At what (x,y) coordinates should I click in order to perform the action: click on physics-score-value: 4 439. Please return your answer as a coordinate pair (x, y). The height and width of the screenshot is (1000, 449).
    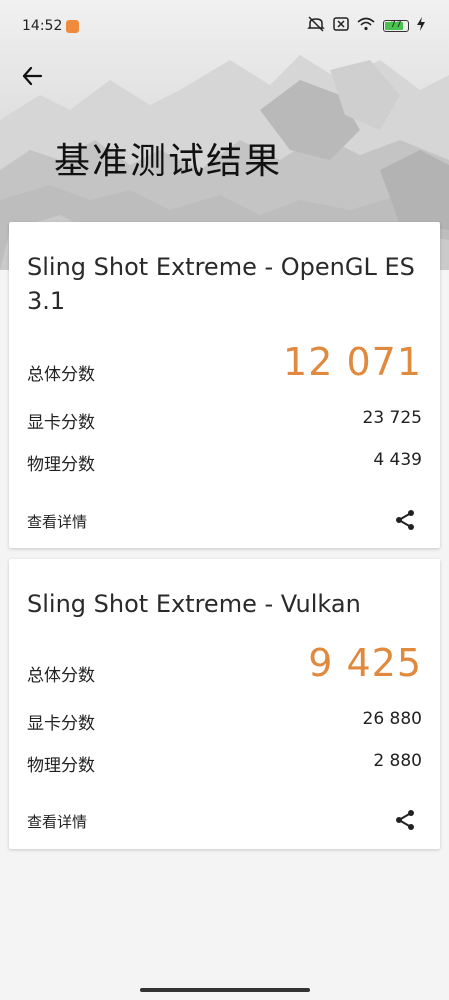
    Looking at the image, I should click on (397, 460).